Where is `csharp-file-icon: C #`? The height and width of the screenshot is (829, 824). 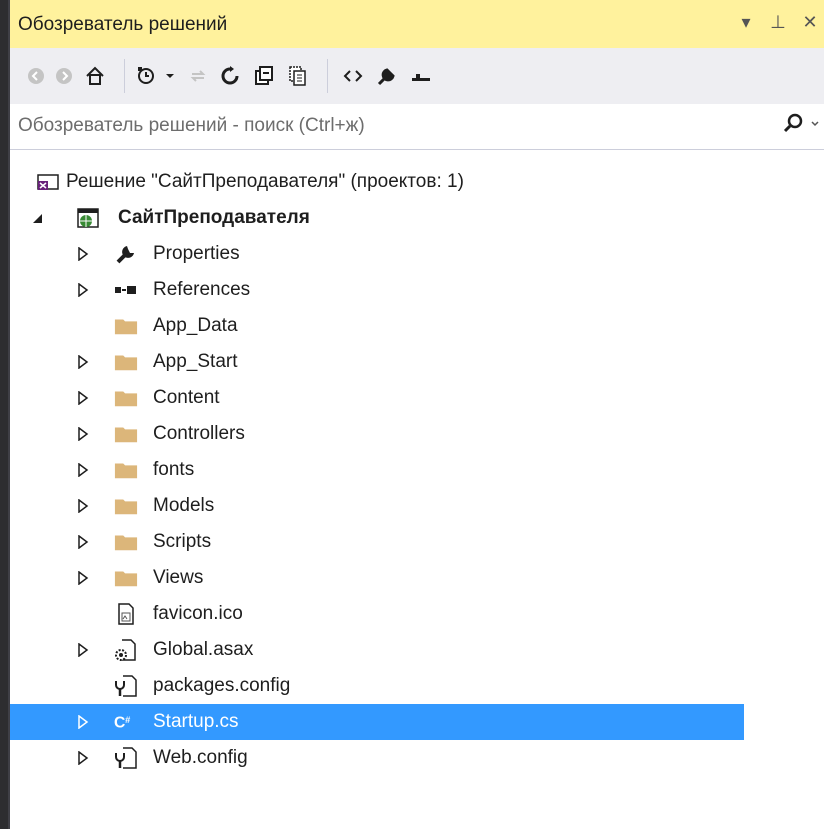
csharp-file-icon: C # is located at coordinates (126, 722).